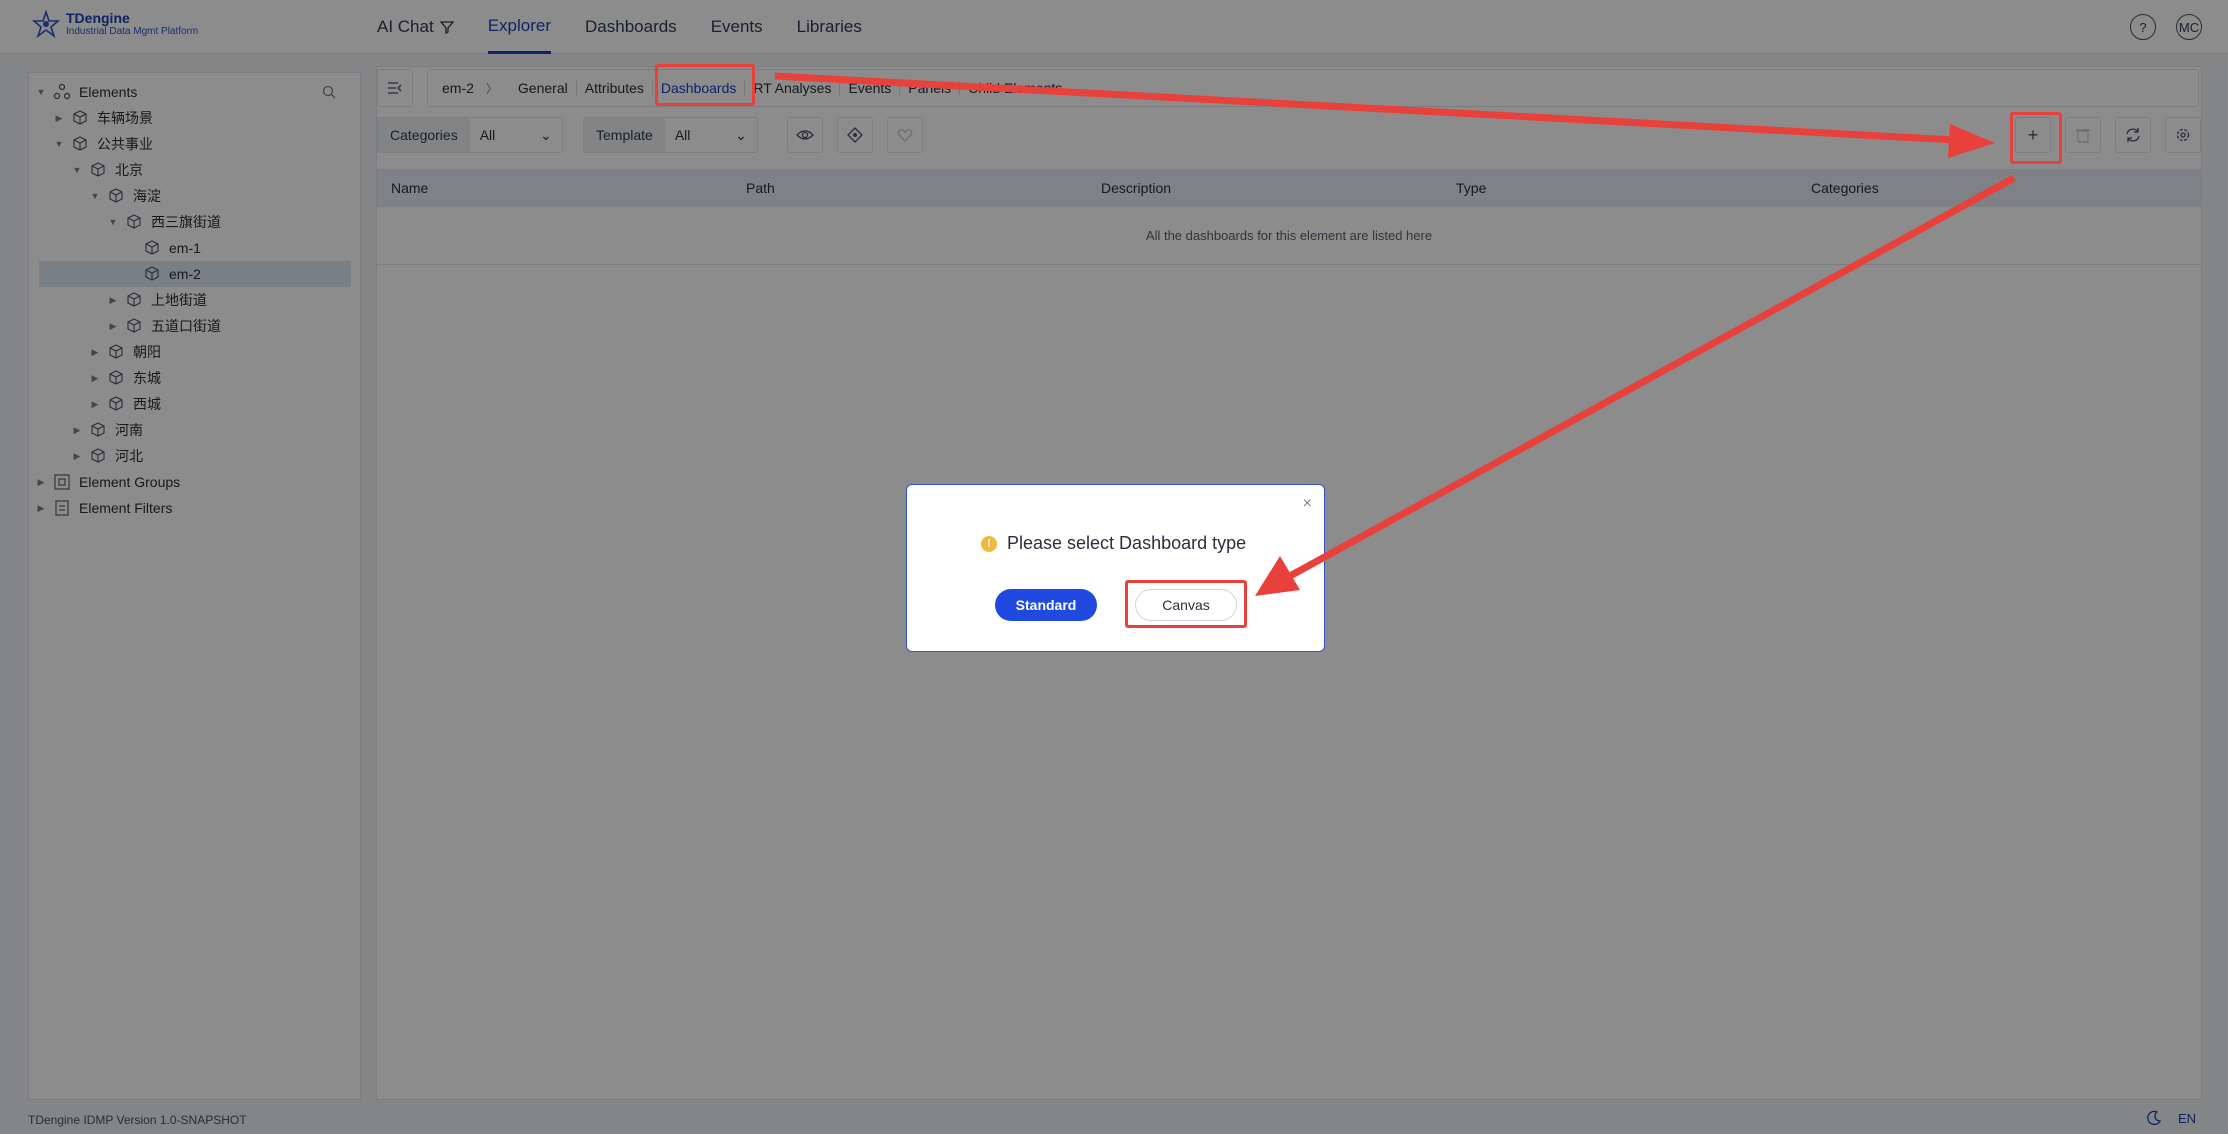 The width and height of the screenshot is (2228, 1134). I want to click on dialog-message: ! Please select Dashboard type, so click(1113, 543).